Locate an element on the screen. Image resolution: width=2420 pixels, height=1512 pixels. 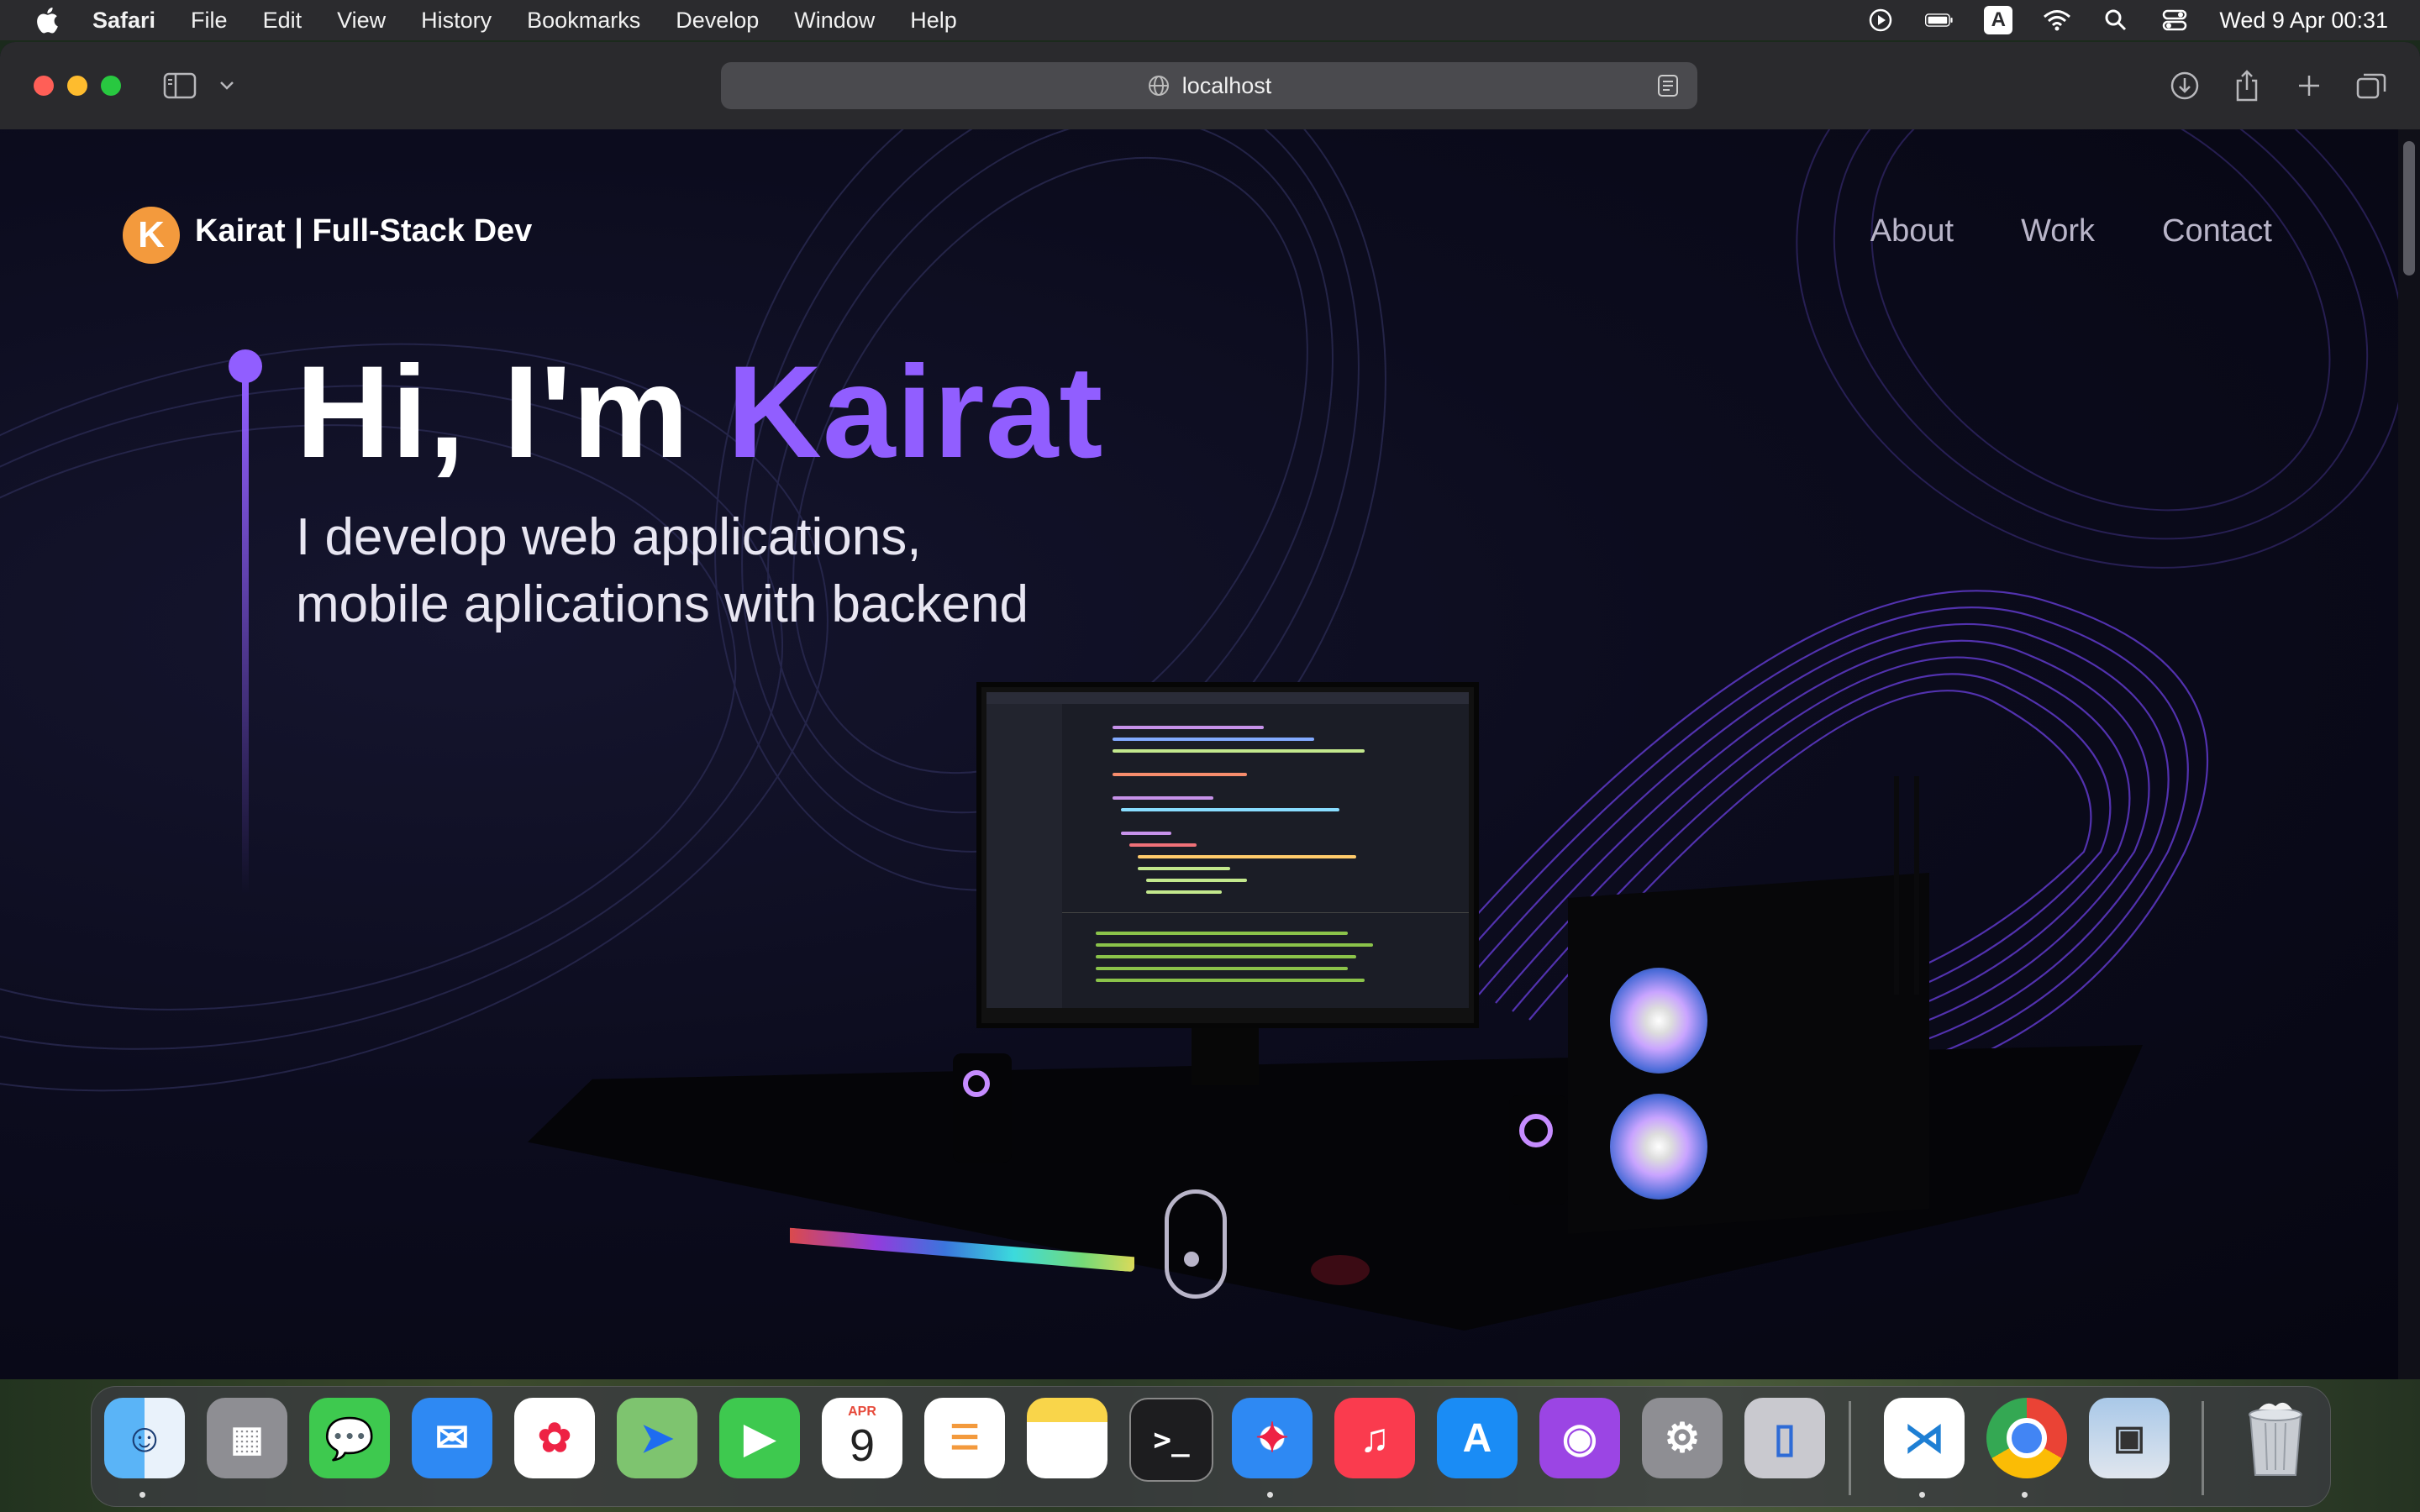
dock-terminal: >_ is located at coordinates (1171, 1440).